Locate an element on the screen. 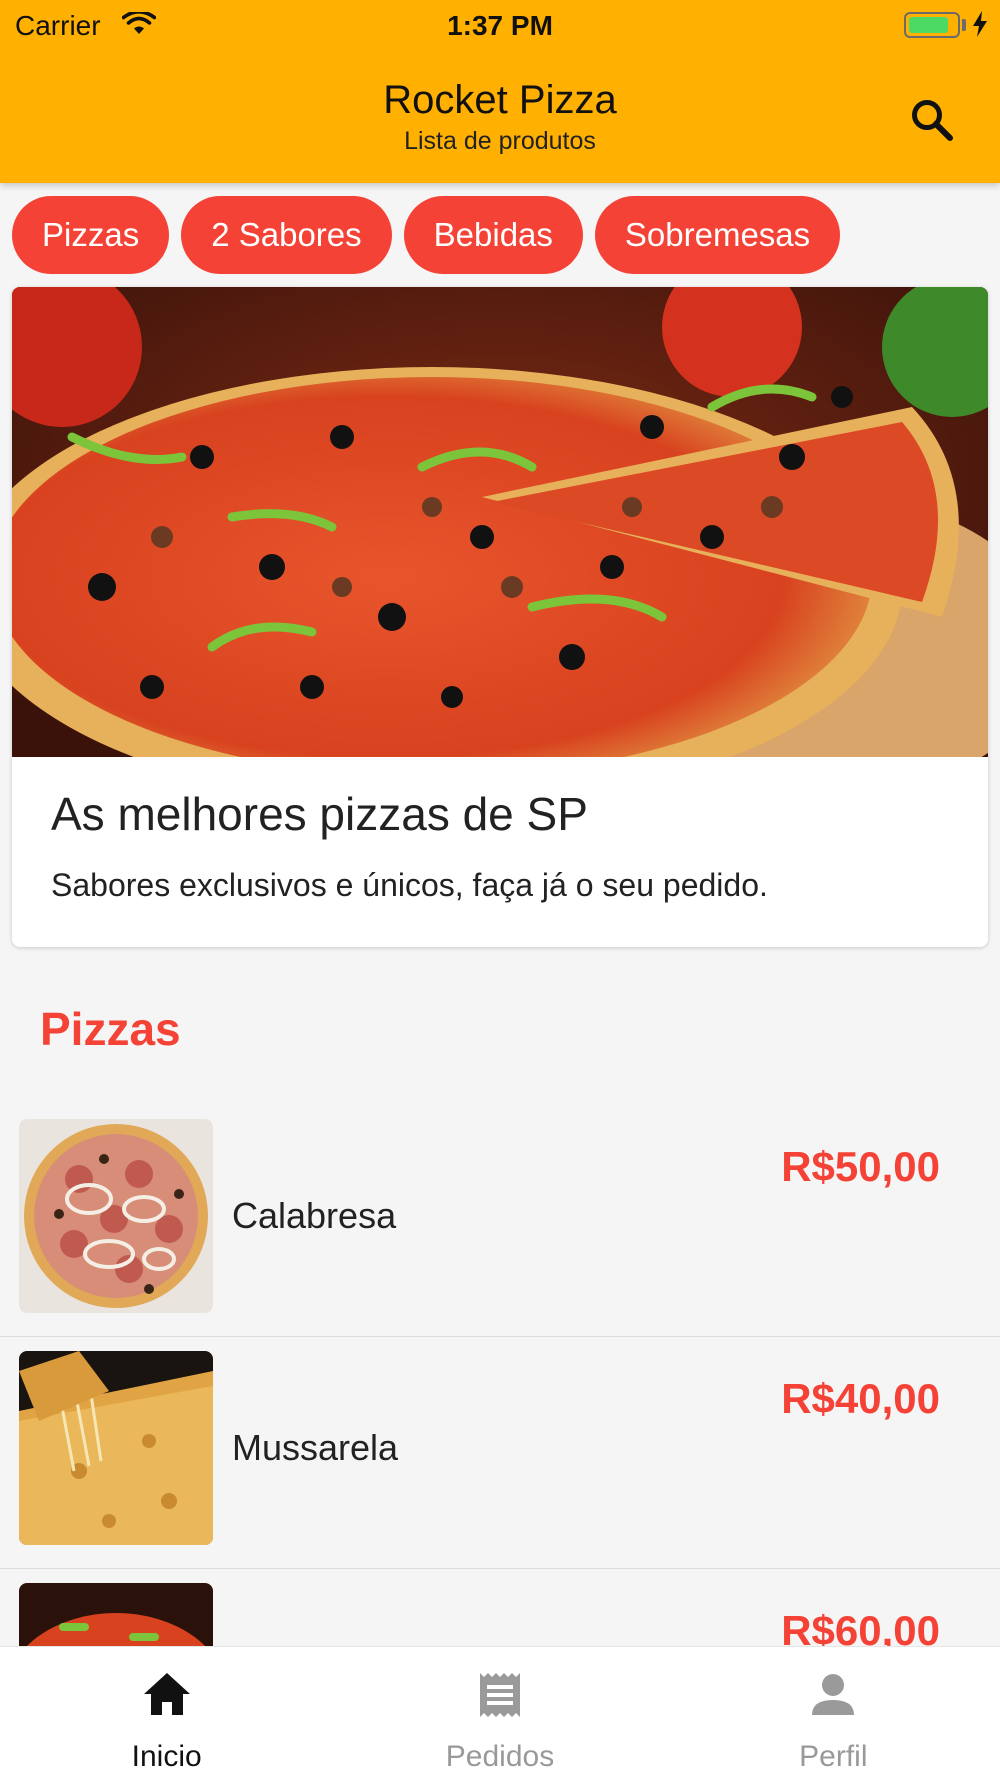  product-row-mussarela: Mussarela R$40,00 is located at coordinates (500, 1453).